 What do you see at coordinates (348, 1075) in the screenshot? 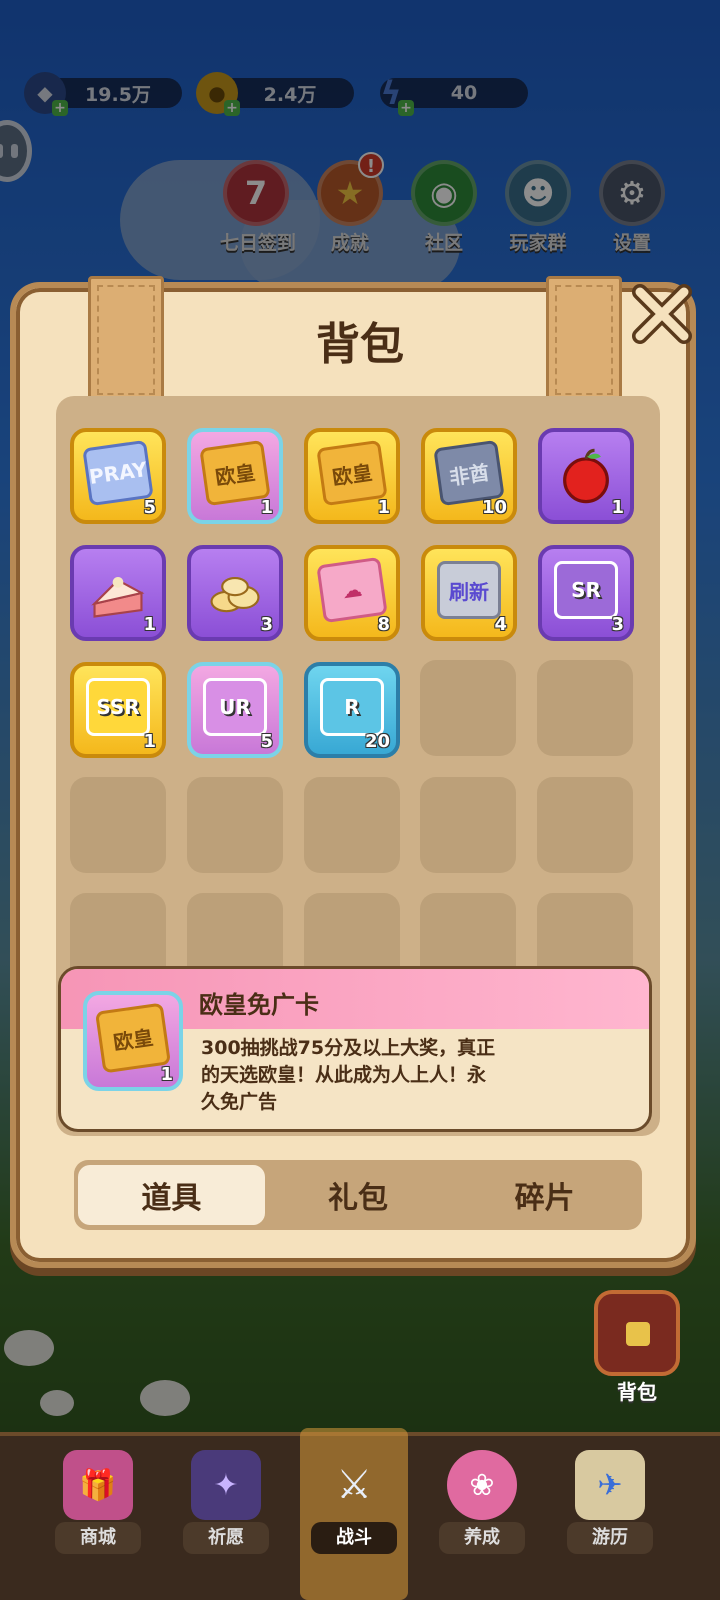
I see `tooltip-item-description: 300抽挑战75分及以上大奖，真正的天选欧皇！从此成为人上人！永久免广告` at bounding box center [348, 1075].